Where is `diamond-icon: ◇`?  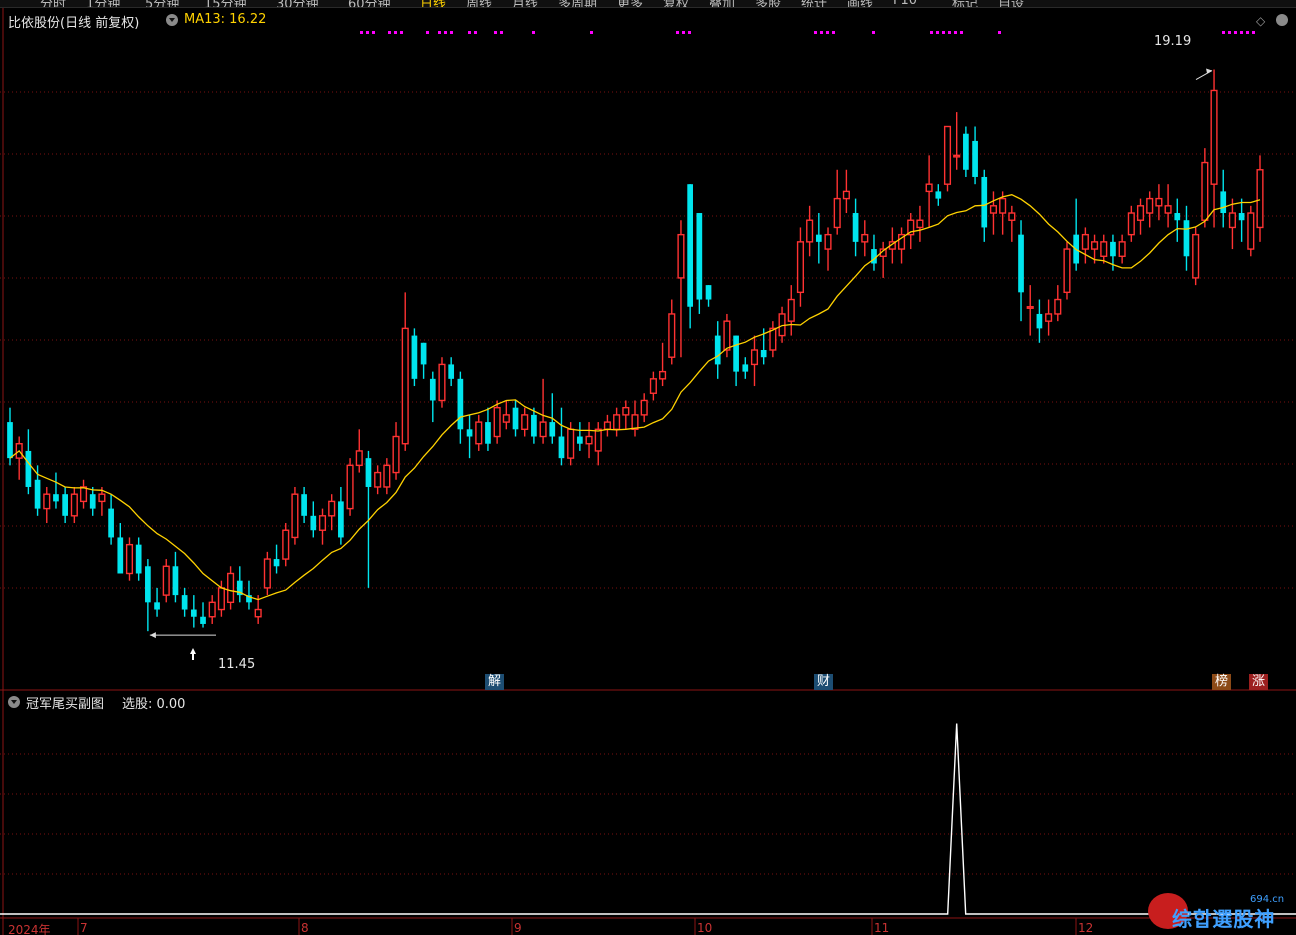 diamond-icon: ◇ is located at coordinates (1260, 21).